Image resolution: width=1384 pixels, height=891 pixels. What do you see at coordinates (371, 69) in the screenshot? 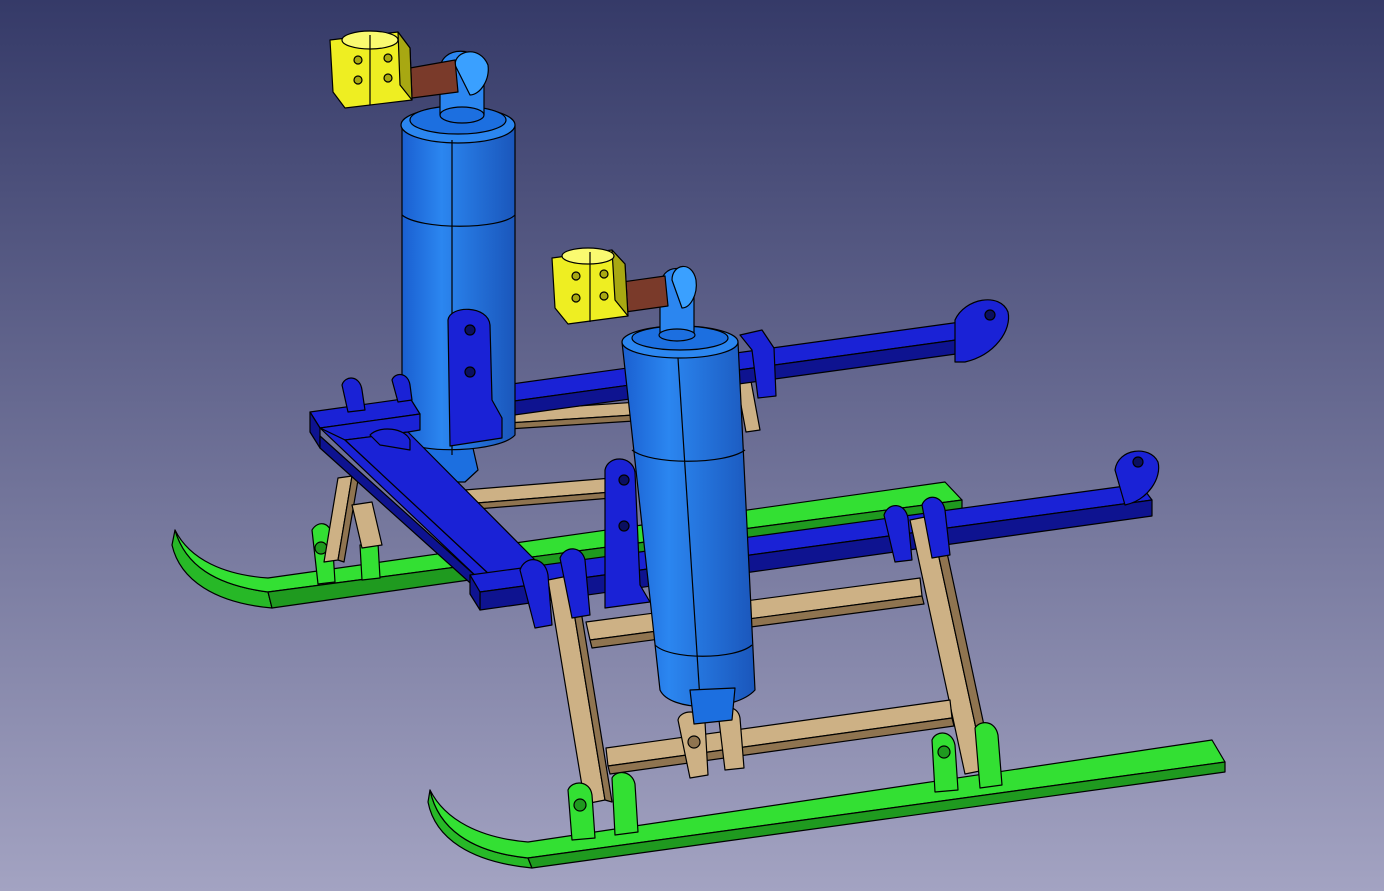
I see `back-clamp` at bounding box center [371, 69].